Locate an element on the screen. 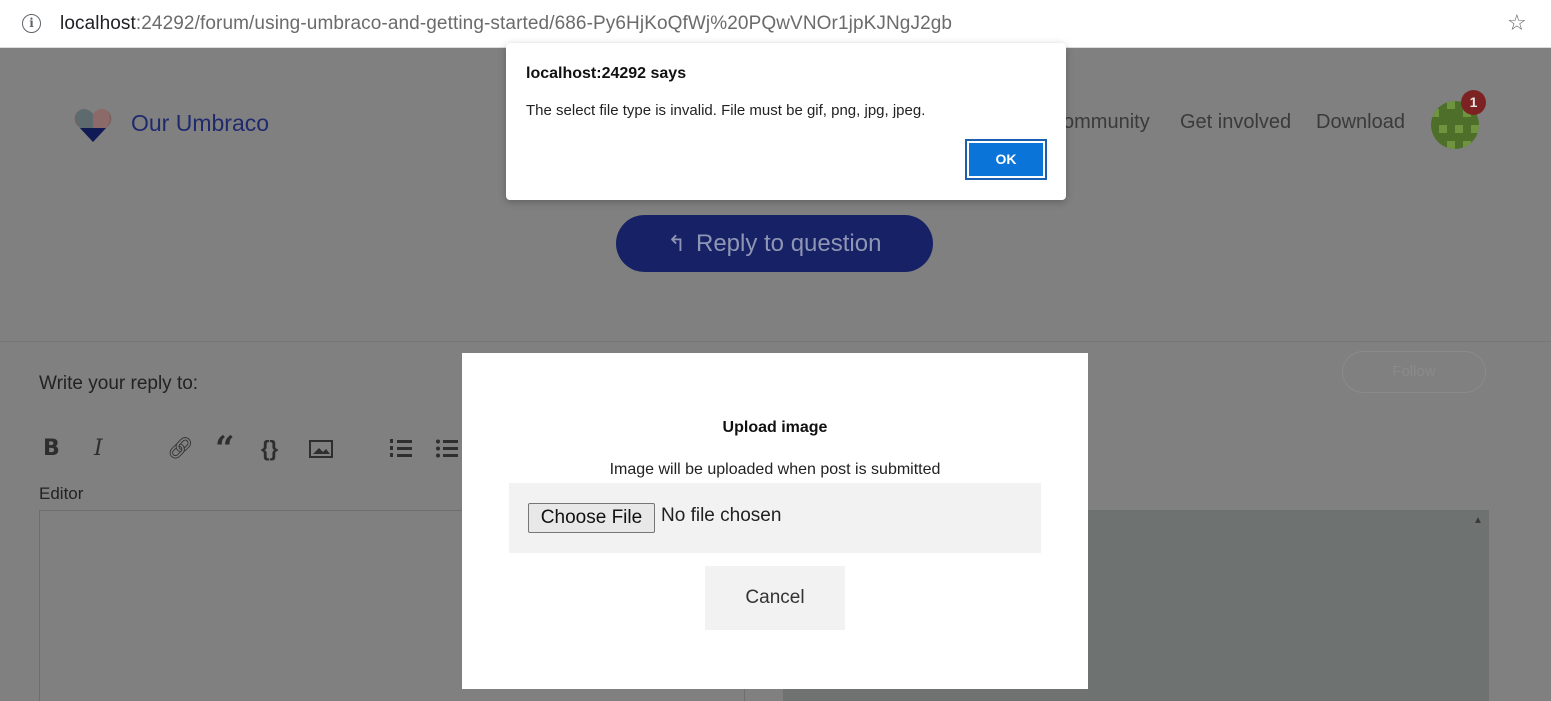  file-input-area: Choose File No file chosen is located at coordinates (775, 518).